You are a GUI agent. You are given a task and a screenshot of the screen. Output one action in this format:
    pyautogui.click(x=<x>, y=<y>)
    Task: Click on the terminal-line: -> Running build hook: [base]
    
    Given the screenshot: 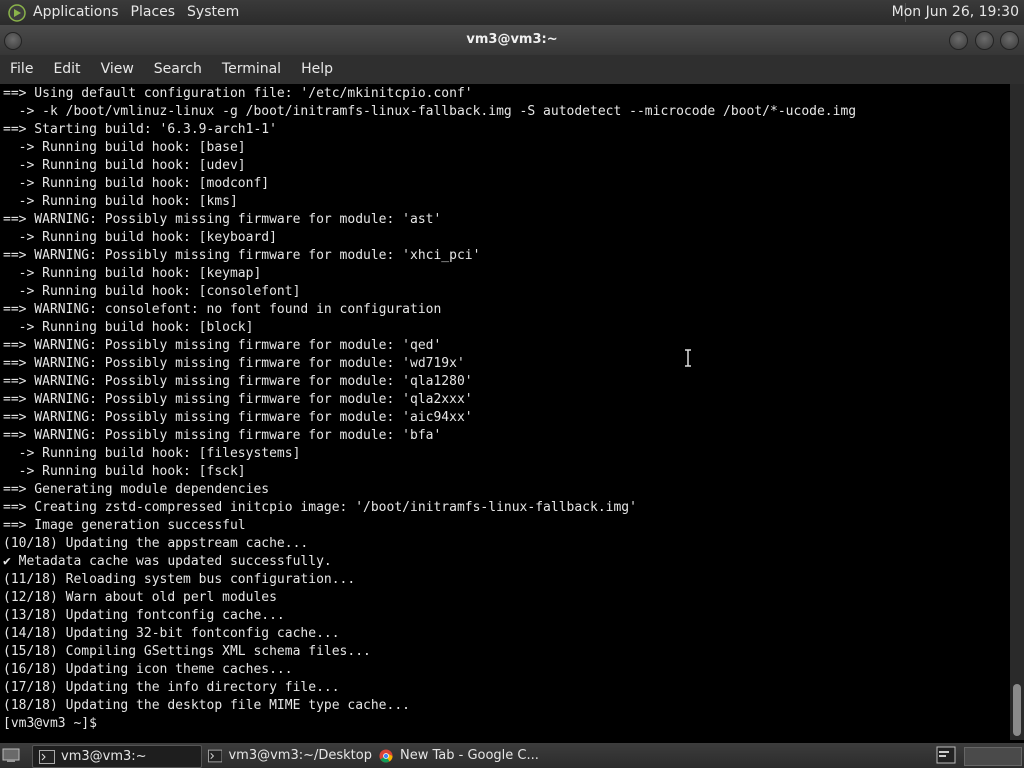 What is the action you would take?
    pyautogui.click(x=124, y=147)
    